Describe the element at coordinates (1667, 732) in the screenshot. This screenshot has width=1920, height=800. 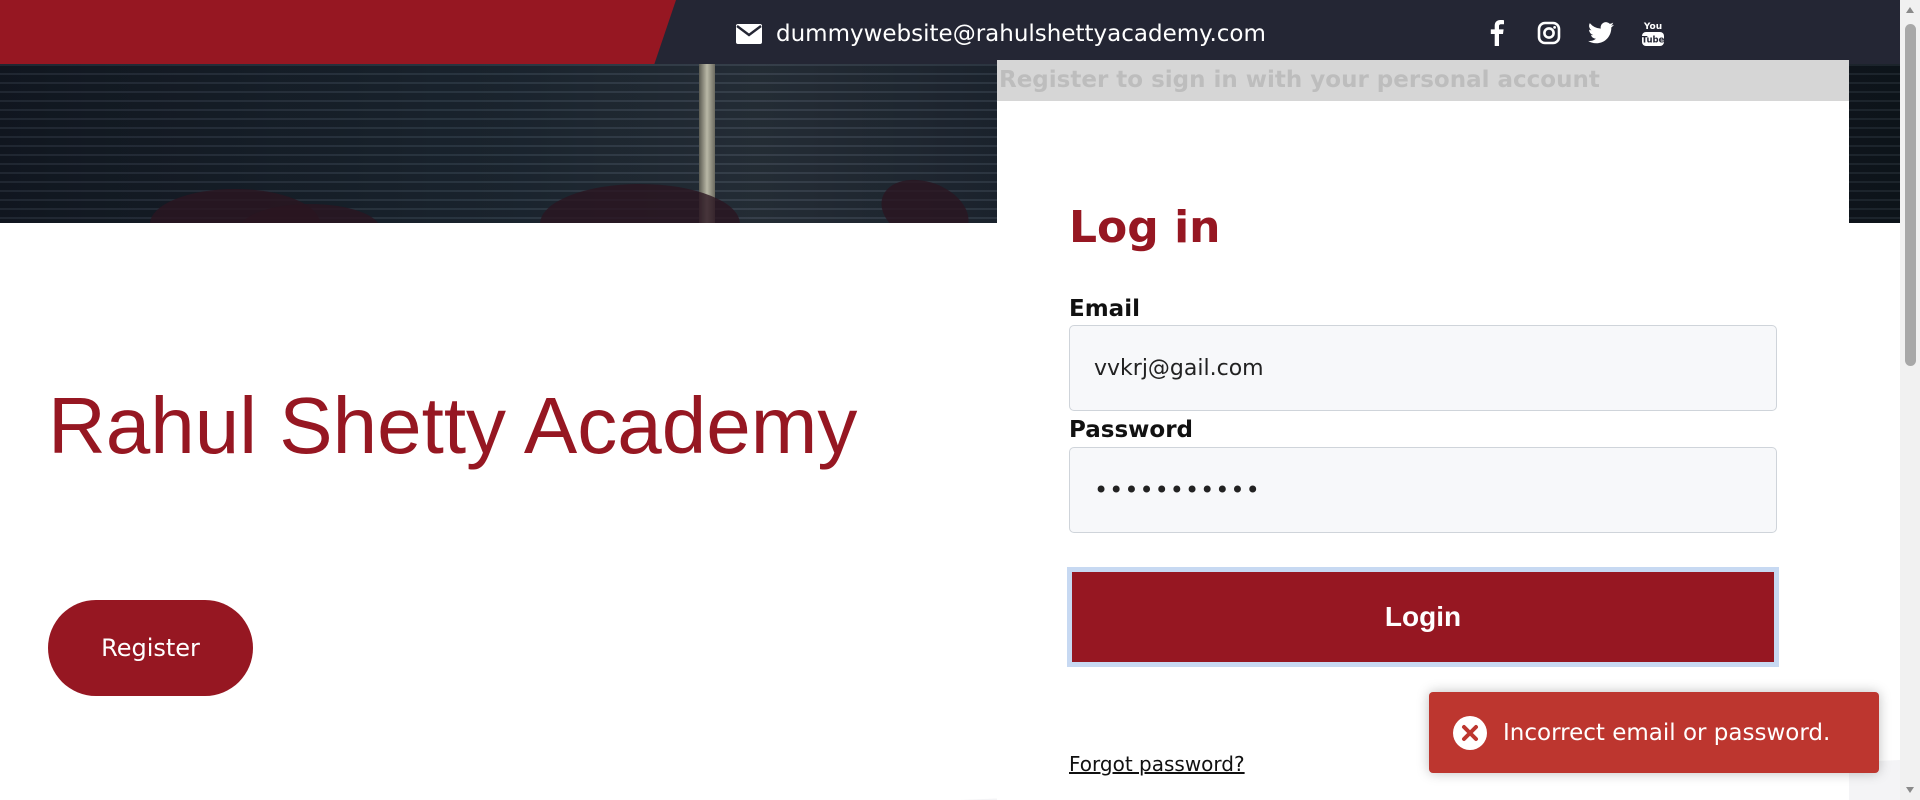
I see `error-toast-message: Incorrect email or password.` at that location.